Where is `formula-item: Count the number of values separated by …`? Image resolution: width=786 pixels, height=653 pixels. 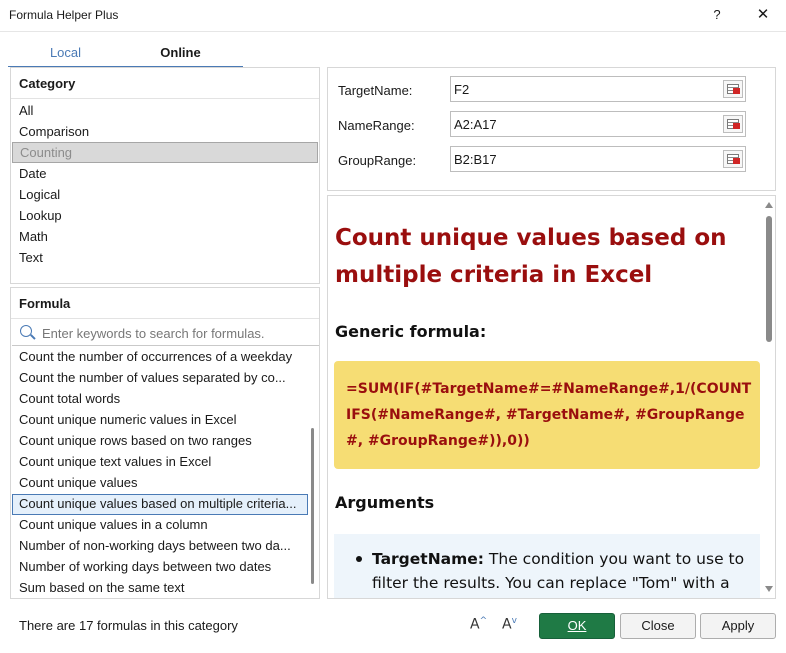
formula-item: Count the number of values separated by … is located at coordinates (160, 378).